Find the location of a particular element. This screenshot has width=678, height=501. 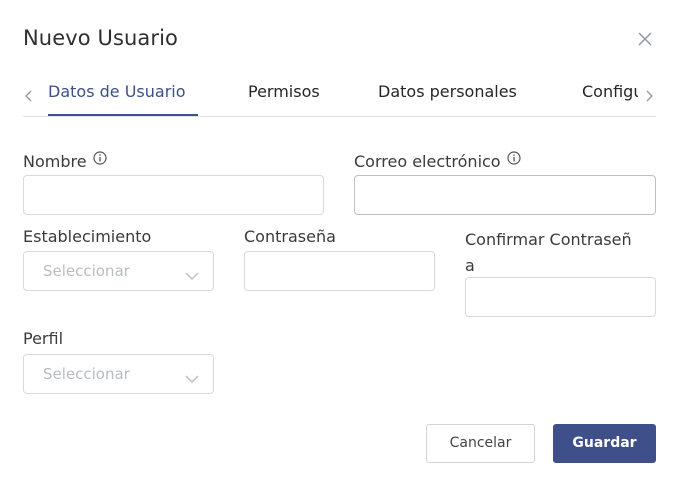

confirmar-label-line2: a is located at coordinates (470, 265).